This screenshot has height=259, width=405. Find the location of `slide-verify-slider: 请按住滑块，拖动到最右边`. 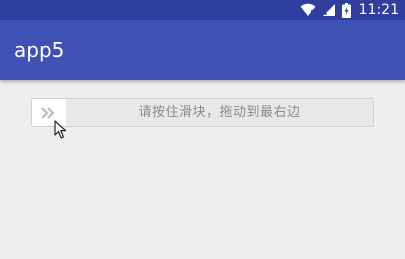

slide-verify-slider: 请按住滑块，拖动到最右边 is located at coordinates (202, 112).